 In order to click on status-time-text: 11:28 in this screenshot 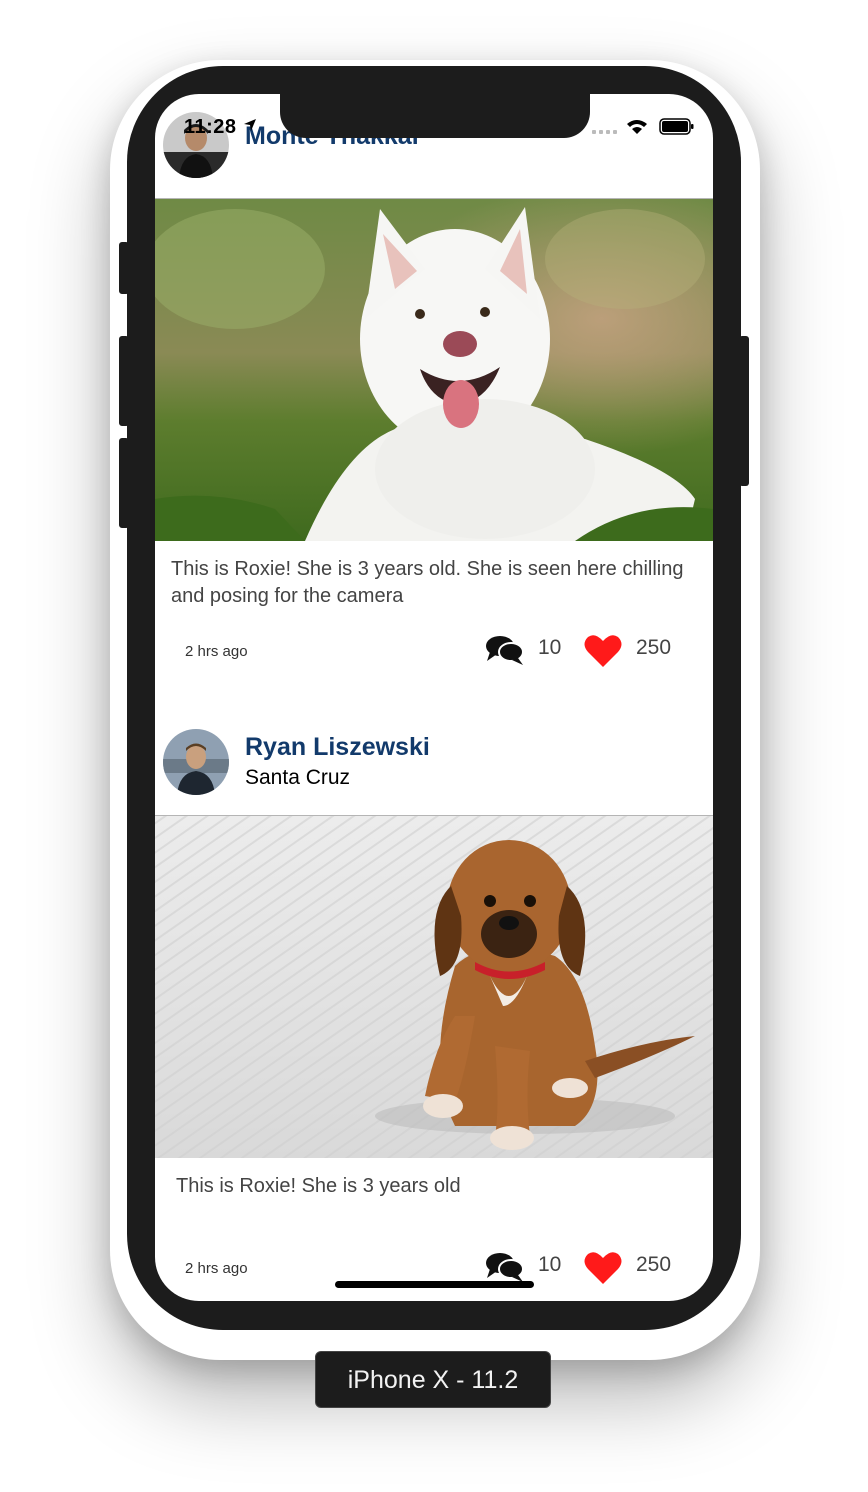, I will do `click(210, 127)`.